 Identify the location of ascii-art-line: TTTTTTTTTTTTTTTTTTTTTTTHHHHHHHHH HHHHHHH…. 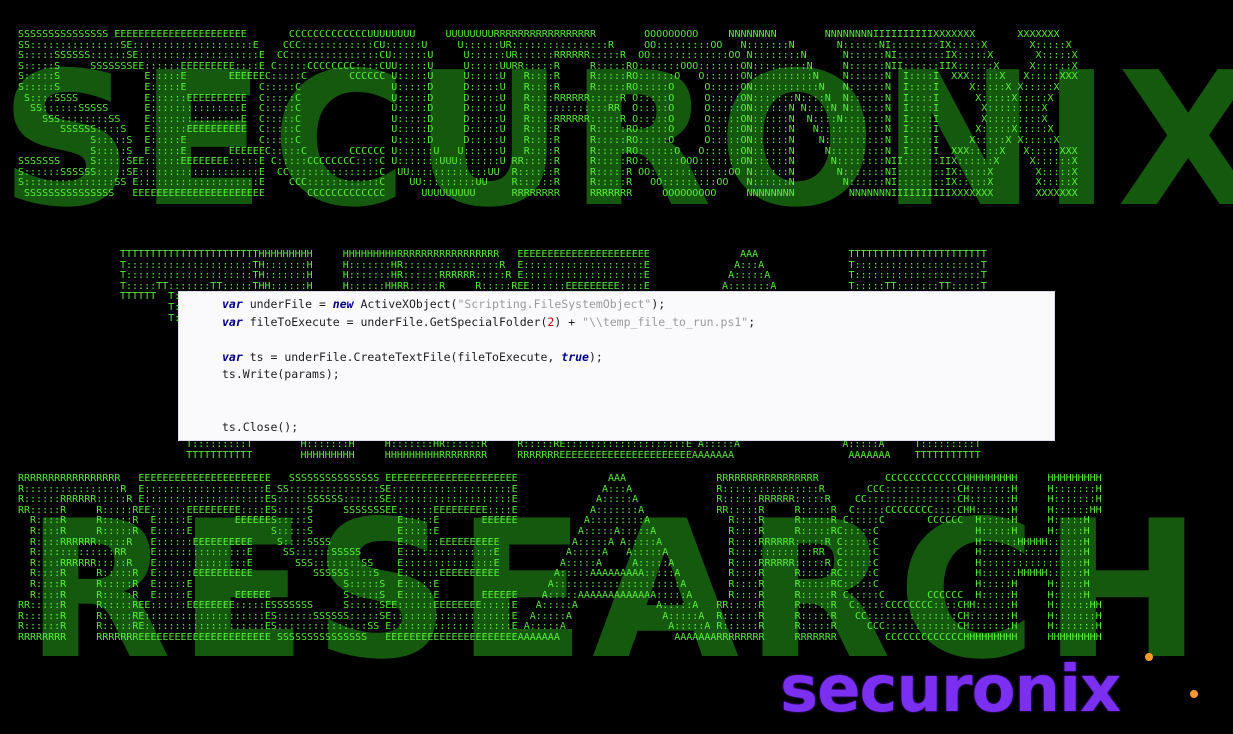
(553, 255).